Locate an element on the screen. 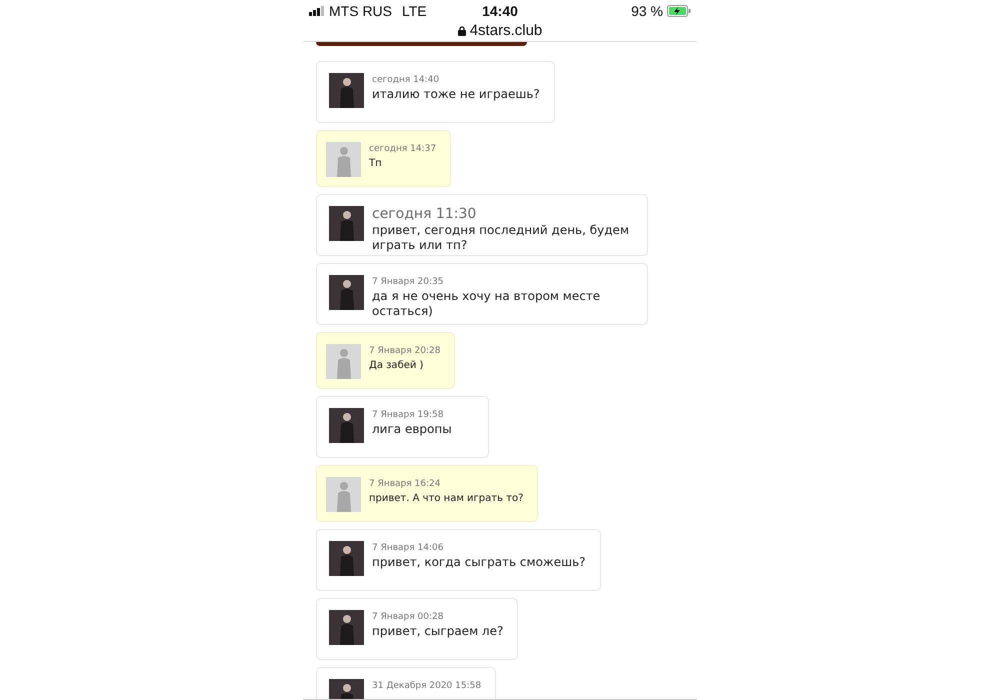  message-time: сегодня 11:30 is located at coordinates (425, 214).